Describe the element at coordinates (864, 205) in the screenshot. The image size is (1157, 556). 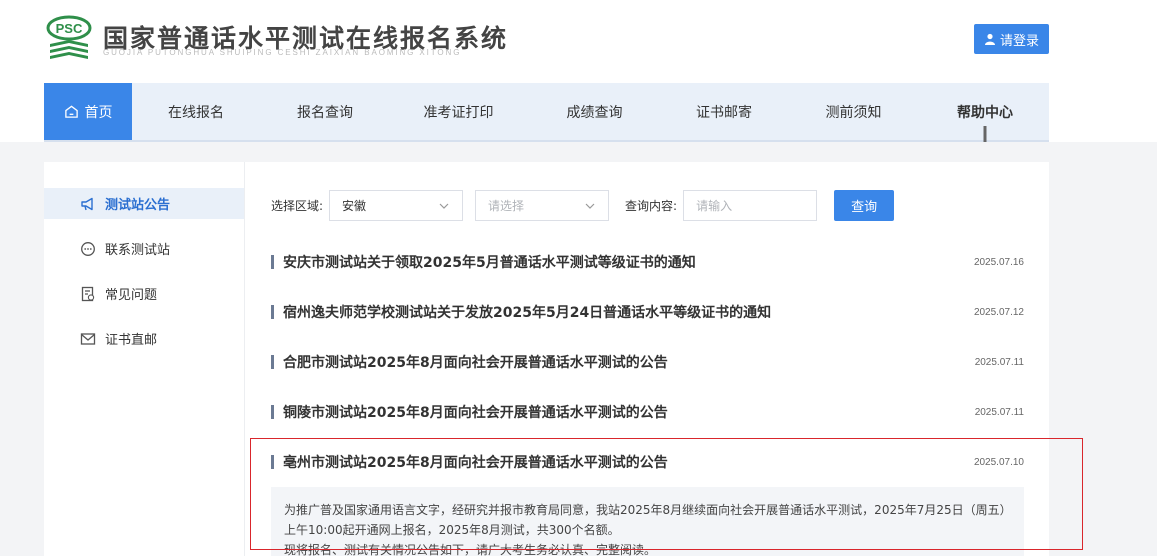
I see `query-button: 查询` at that location.